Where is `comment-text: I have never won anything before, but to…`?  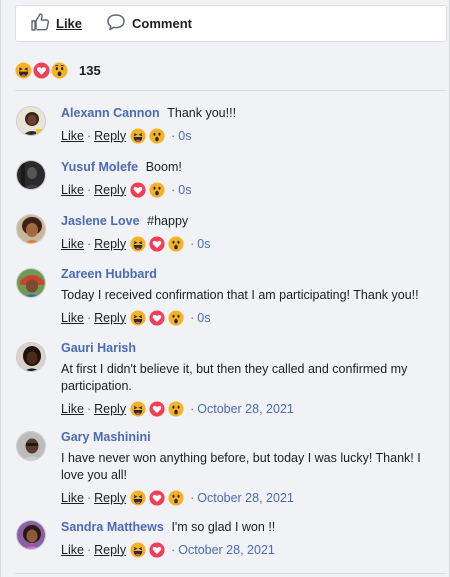
comment-text: I have never won anything before, but to… is located at coordinates (241, 466).